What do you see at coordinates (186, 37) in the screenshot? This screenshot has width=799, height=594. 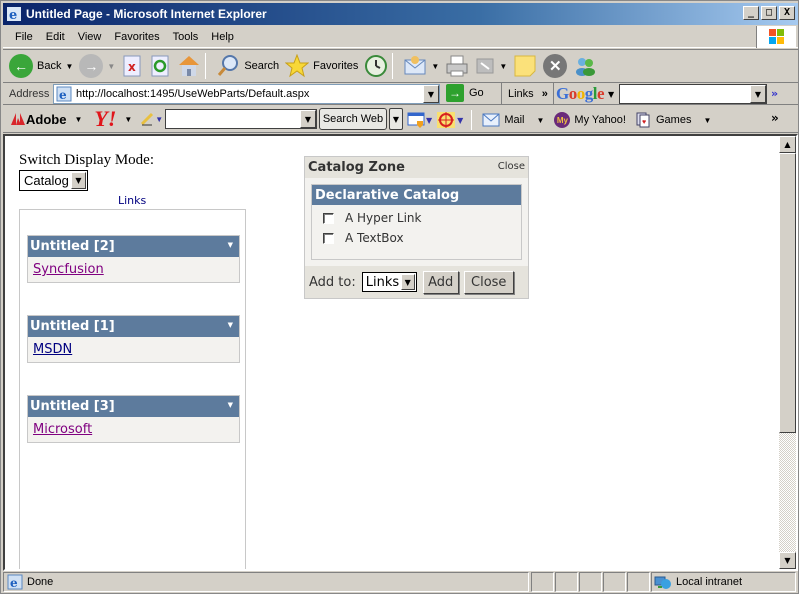 I see `menu-tools: Tools` at bounding box center [186, 37].